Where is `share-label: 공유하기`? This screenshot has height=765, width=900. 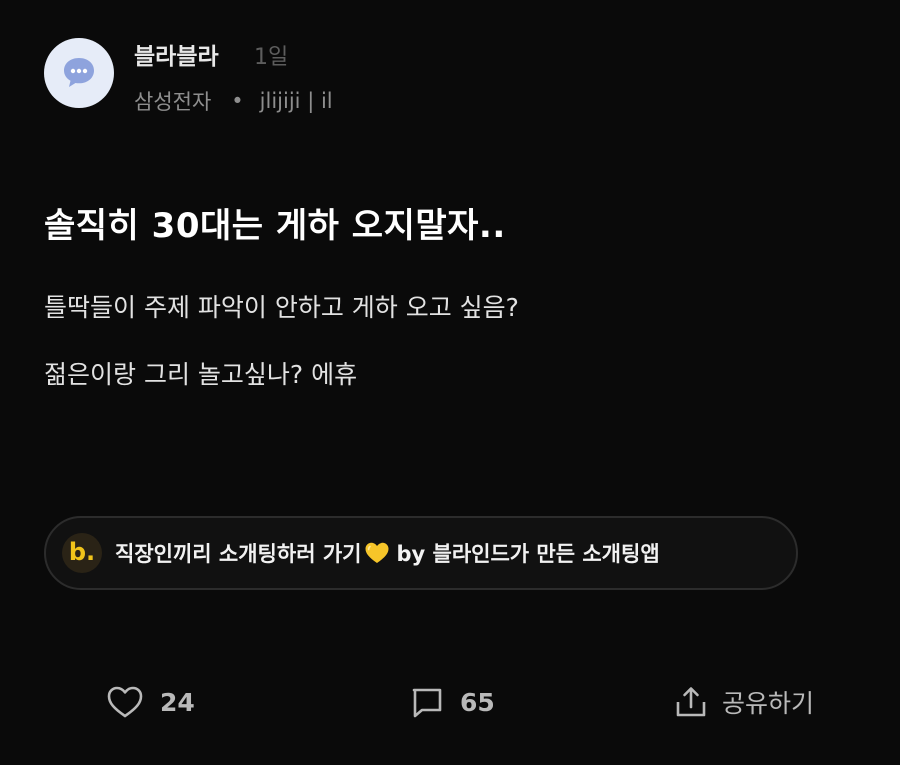 share-label: 공유하기 is located at coordinates (768, 703).